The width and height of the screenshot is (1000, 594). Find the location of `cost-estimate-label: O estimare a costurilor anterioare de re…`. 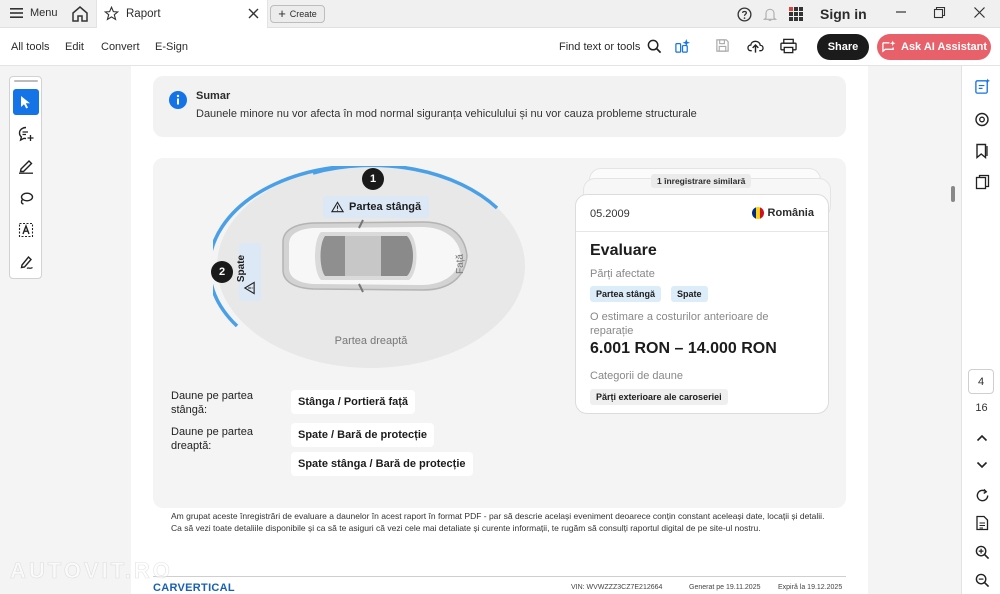

cost-estimate-label: O estimare a costurilor anterioare de re… is located at coordinates (679, 324).